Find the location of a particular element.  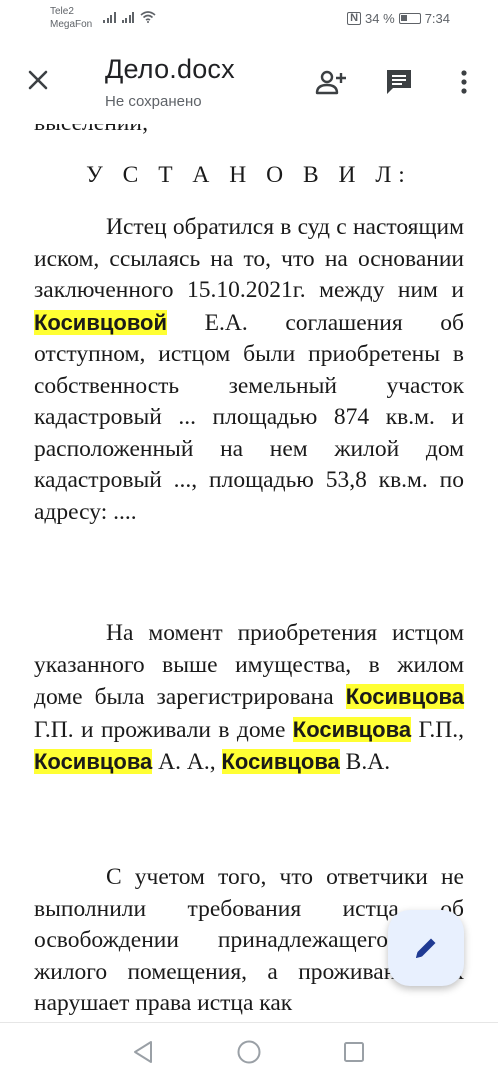

close-button is located at coordinates (38, 80).